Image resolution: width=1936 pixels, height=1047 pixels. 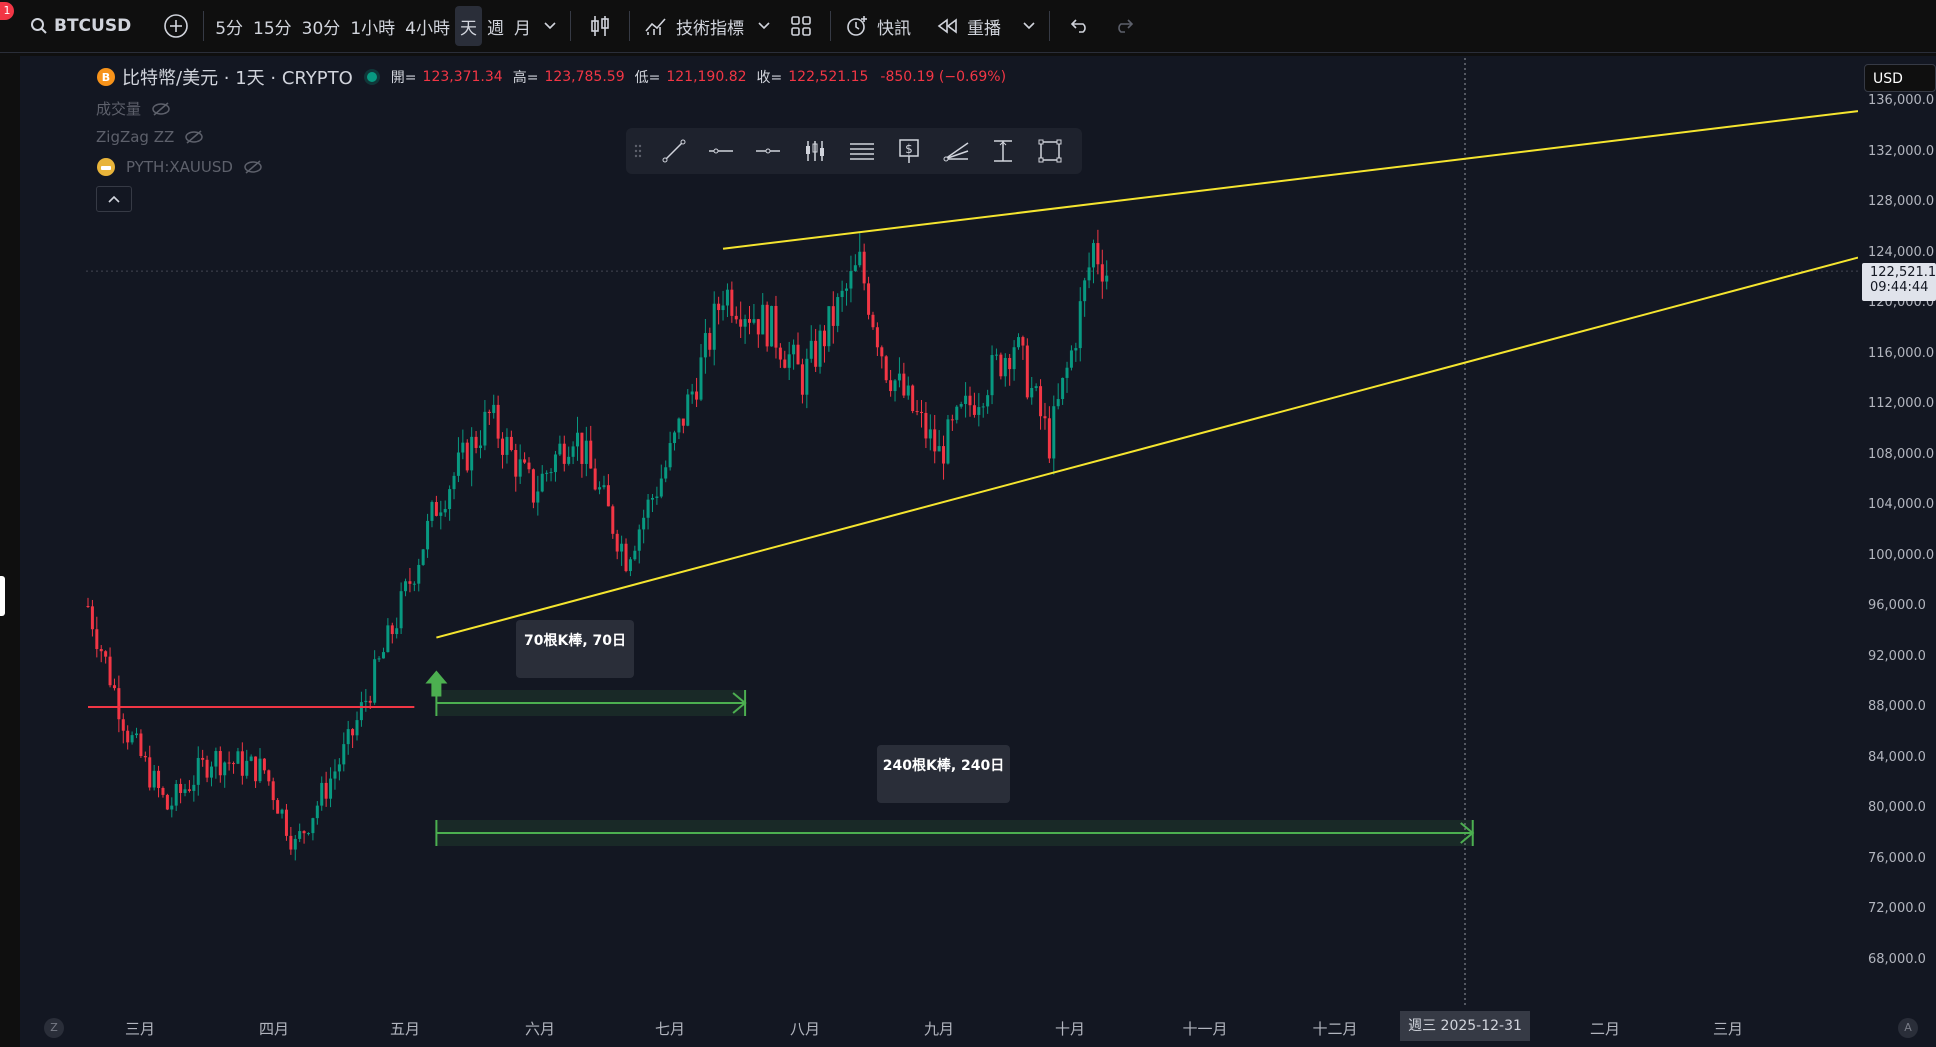 What do you see at coordinates (706, 77) in the screenshot?
I see `low-value: 121,190.82` at bounding box center [706, 77].